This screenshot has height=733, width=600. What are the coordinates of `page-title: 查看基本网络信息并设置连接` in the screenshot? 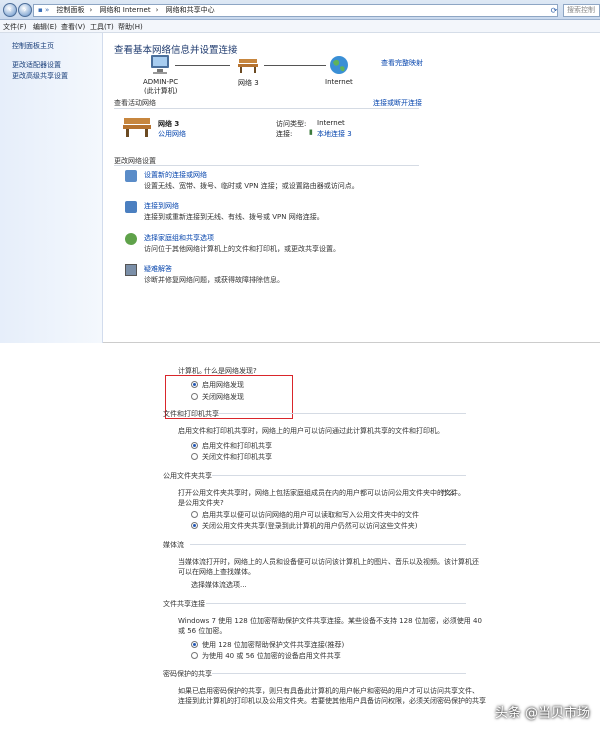 It's located at (176, 50).